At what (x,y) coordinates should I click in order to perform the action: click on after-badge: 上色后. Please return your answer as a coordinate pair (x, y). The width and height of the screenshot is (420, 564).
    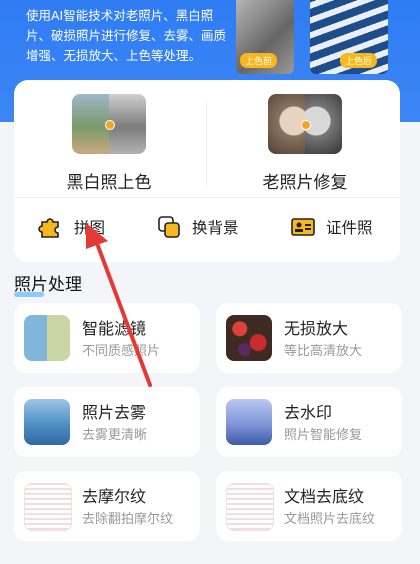
    Looking at the image, I should click on (359, 60).